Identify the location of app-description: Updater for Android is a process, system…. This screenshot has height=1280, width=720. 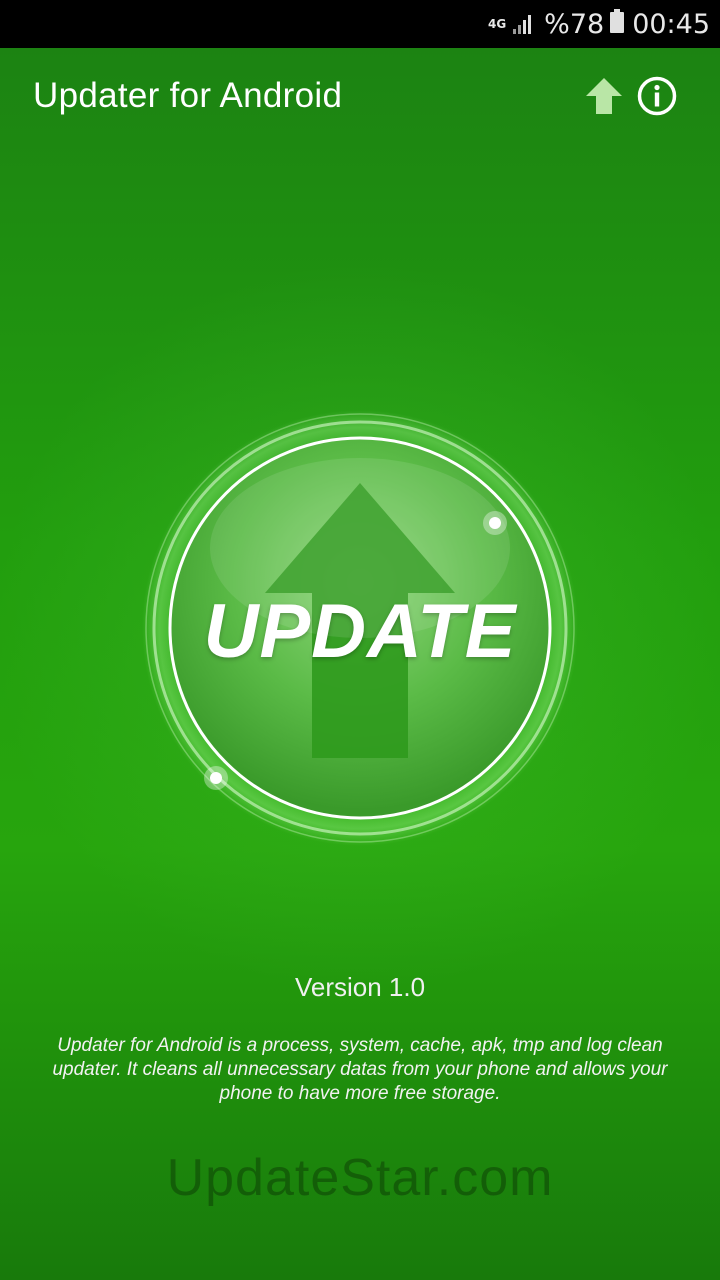
(360, 1069).